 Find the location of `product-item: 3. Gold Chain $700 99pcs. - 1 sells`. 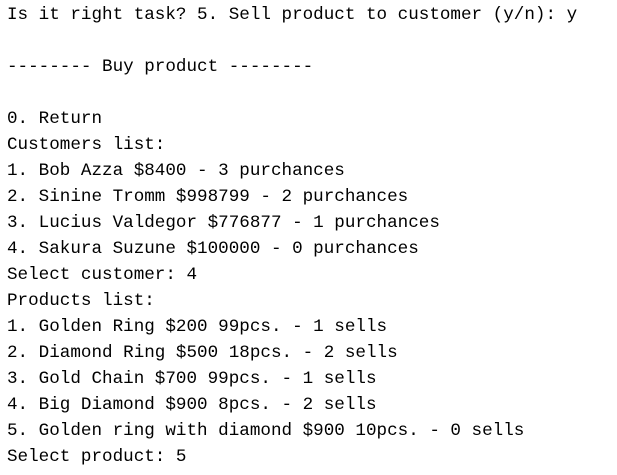

product-item: 3. Gold Chain $700 99pcs. - 1 sells is located at coordinates (192, 379).